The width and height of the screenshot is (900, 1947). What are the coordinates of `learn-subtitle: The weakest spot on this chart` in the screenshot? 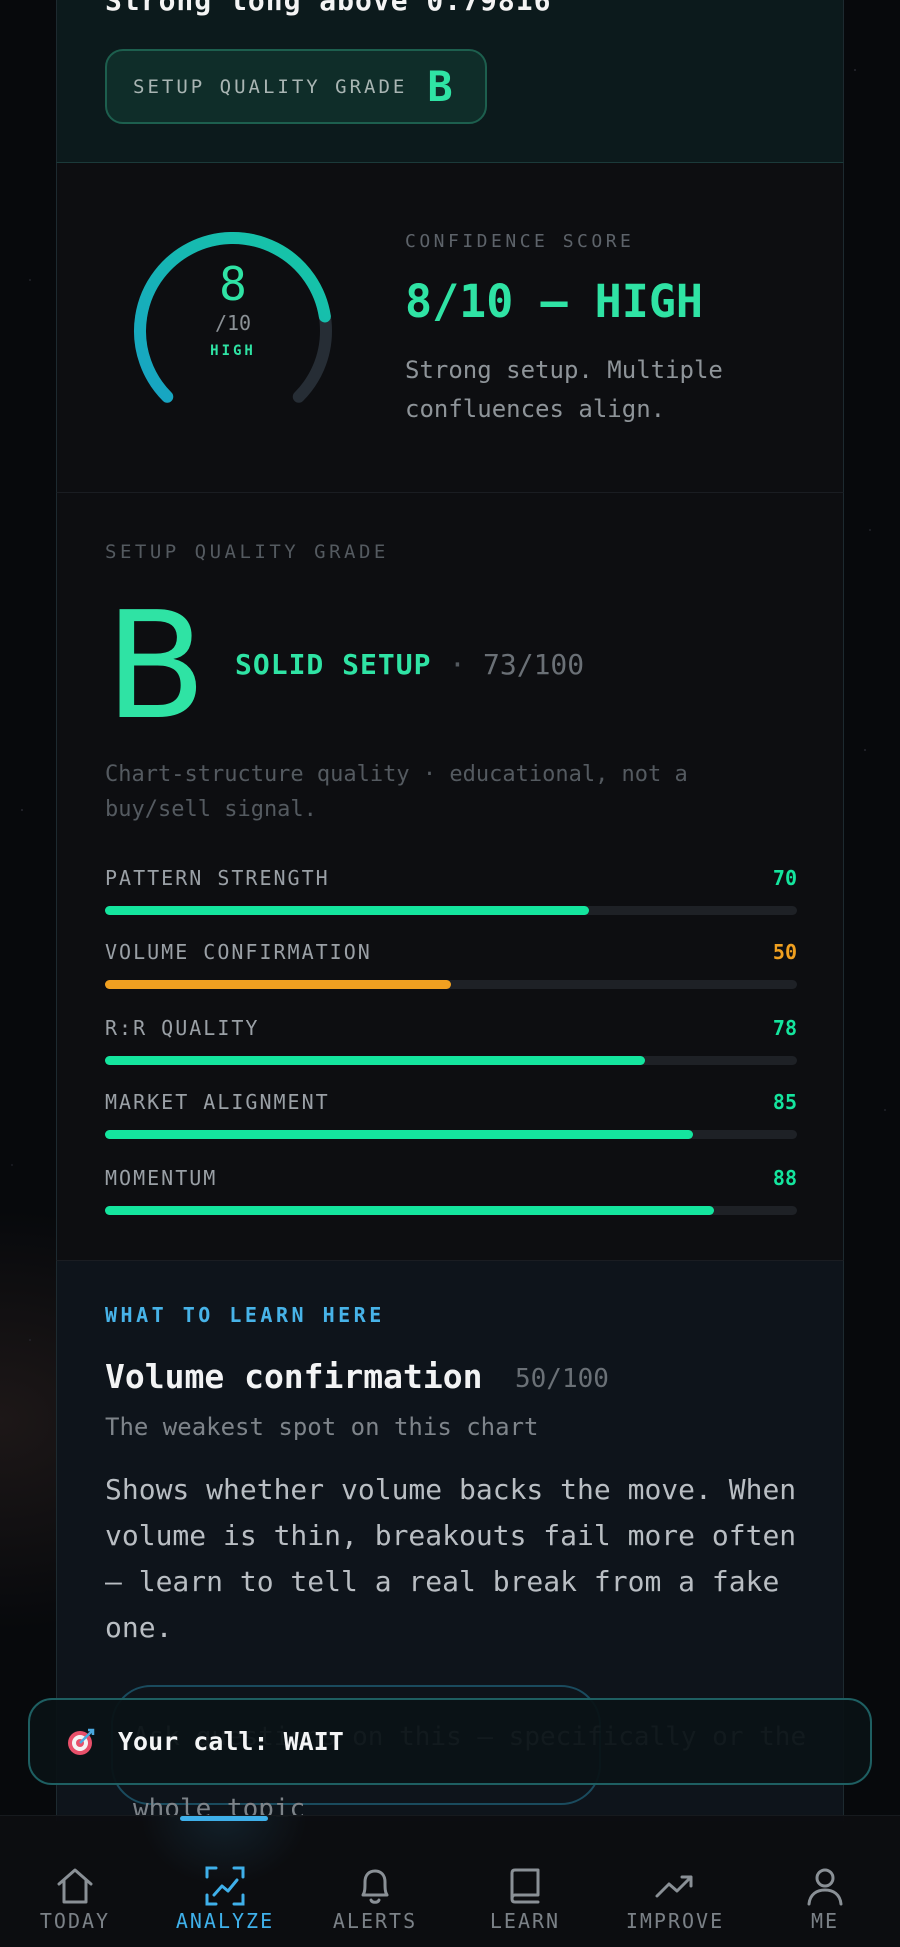 It's located at (322, 1427).